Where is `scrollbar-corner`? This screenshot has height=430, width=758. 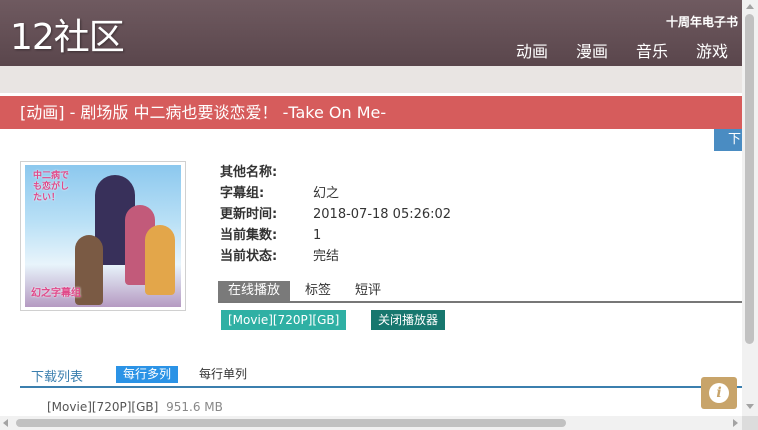 scrollbar-corner is located at coordinates (750, 423).